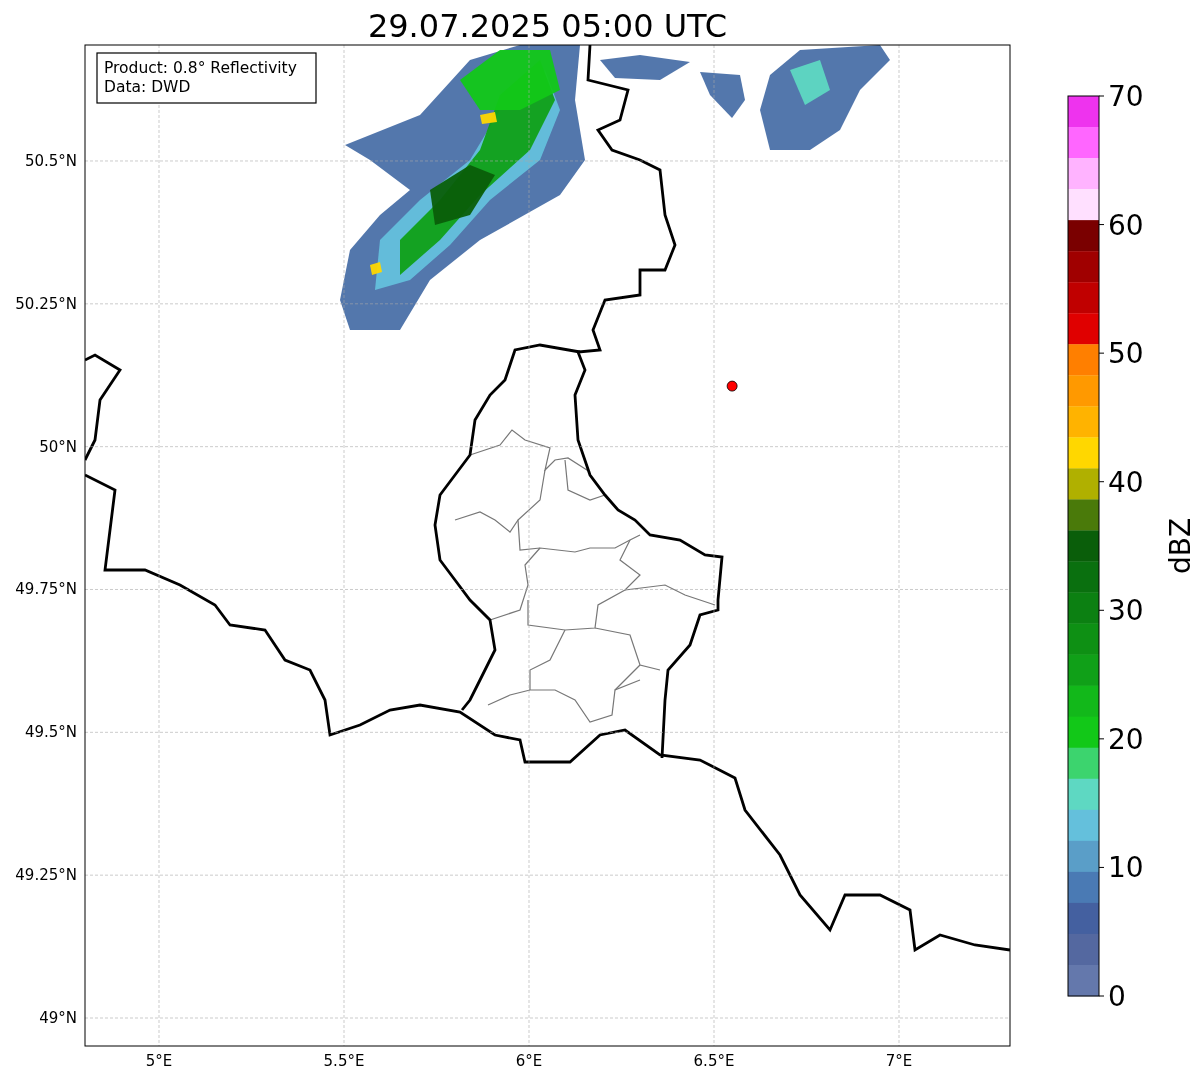 Image resolution: width=1202 pixels, height=1081 pixels. What do you see at coordinates (1126, 96) in the screenshot?
I see `colorbar-tick-label: 70` at bounding box center [1126, 96].